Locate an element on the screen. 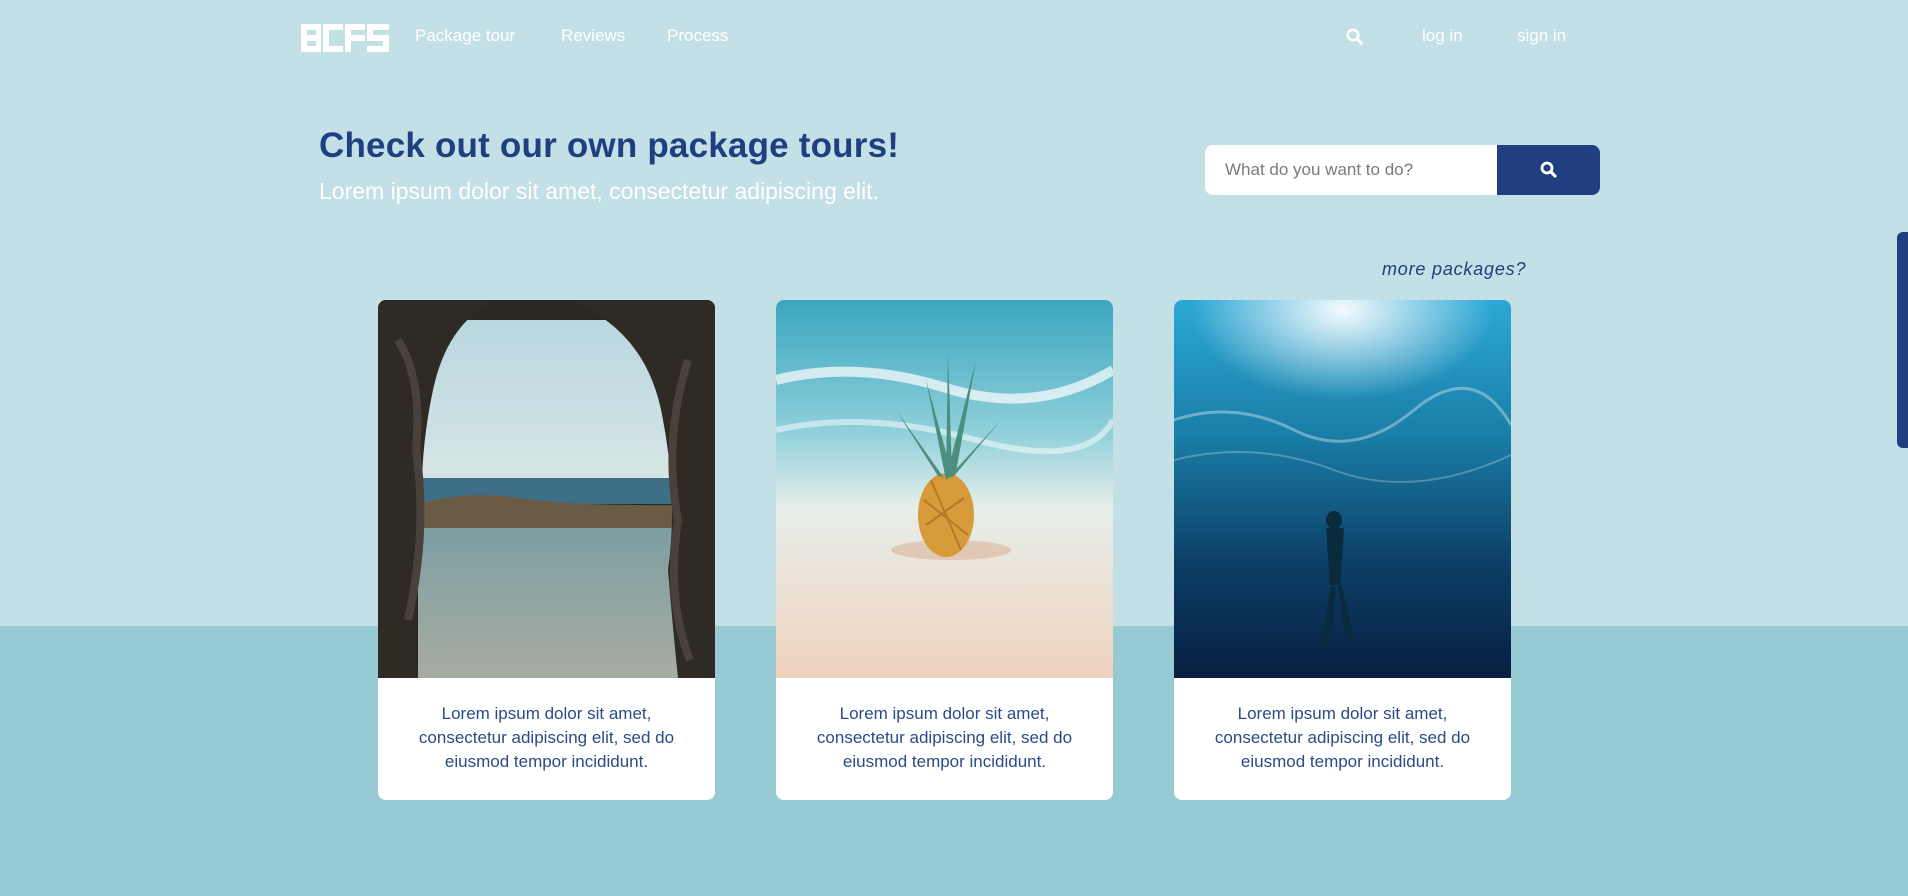 The width and height of the screenshot is (1908, 896). more-packages-link: more packages? is located at coordinates (1454, 269).